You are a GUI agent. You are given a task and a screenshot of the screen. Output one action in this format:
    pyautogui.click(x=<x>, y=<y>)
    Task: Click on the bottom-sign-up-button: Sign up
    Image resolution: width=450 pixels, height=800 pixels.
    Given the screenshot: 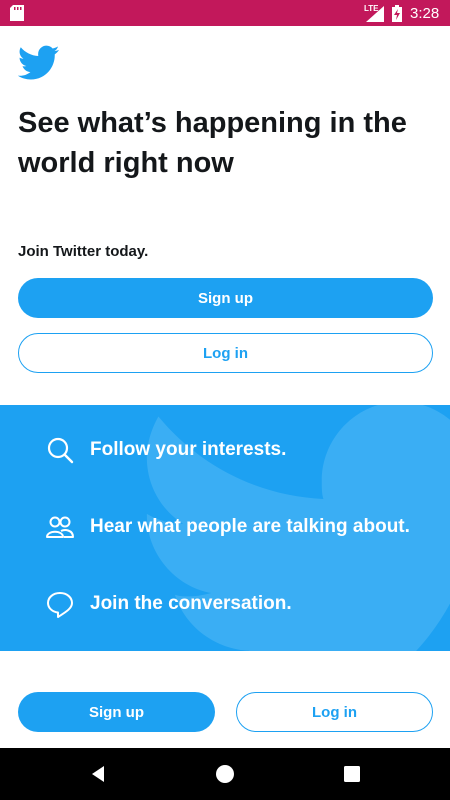 What is the action you would take?
    pyautogui.click(x=116, y=712)
    